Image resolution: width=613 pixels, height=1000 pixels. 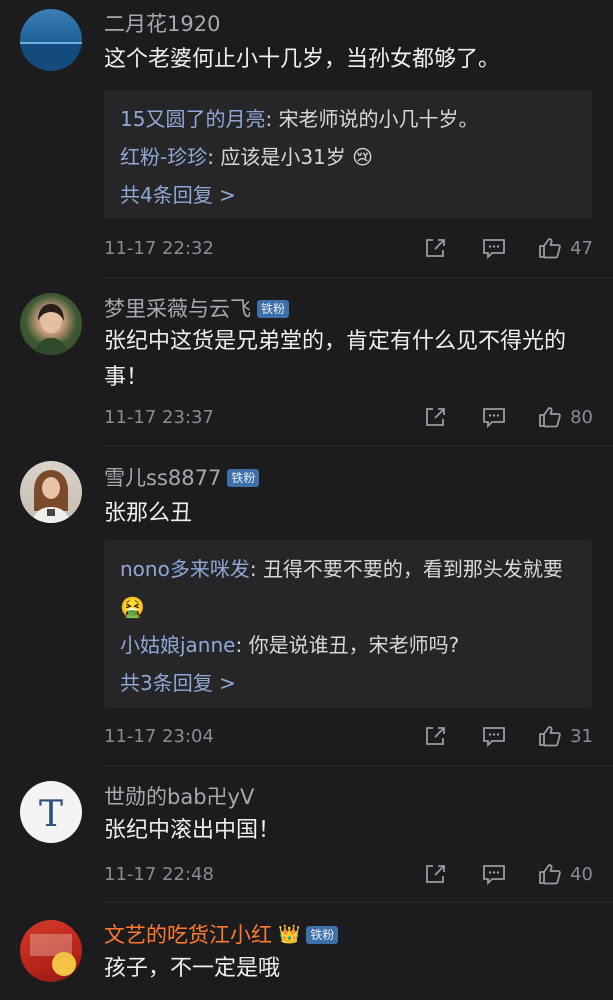 I want to click on timestamp: 11-17 23:37, so click(x=159, y=417).